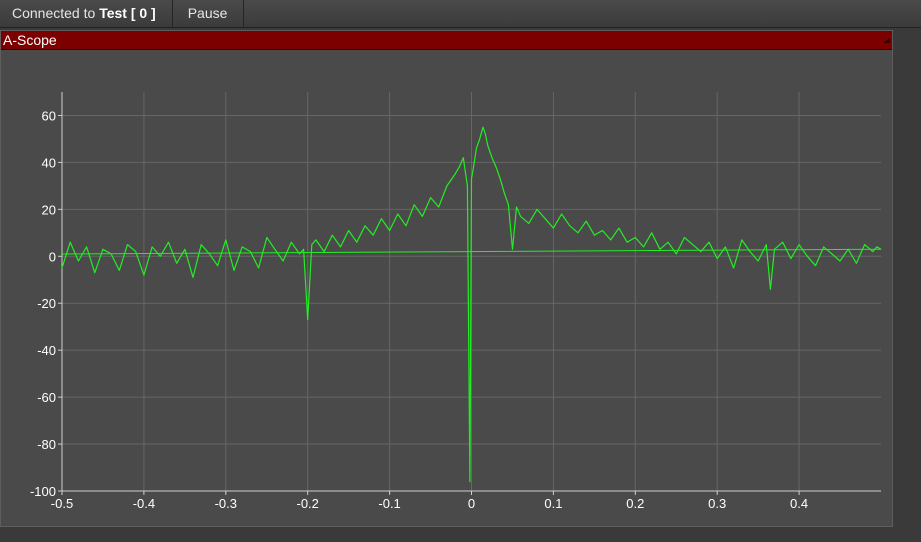 The height and width of the screenshot is (542, 921). What do you see at coordinates (389, 503) in the screenshot?
I see `x-tick-label: -0.1` at bounding box center [389, 503].